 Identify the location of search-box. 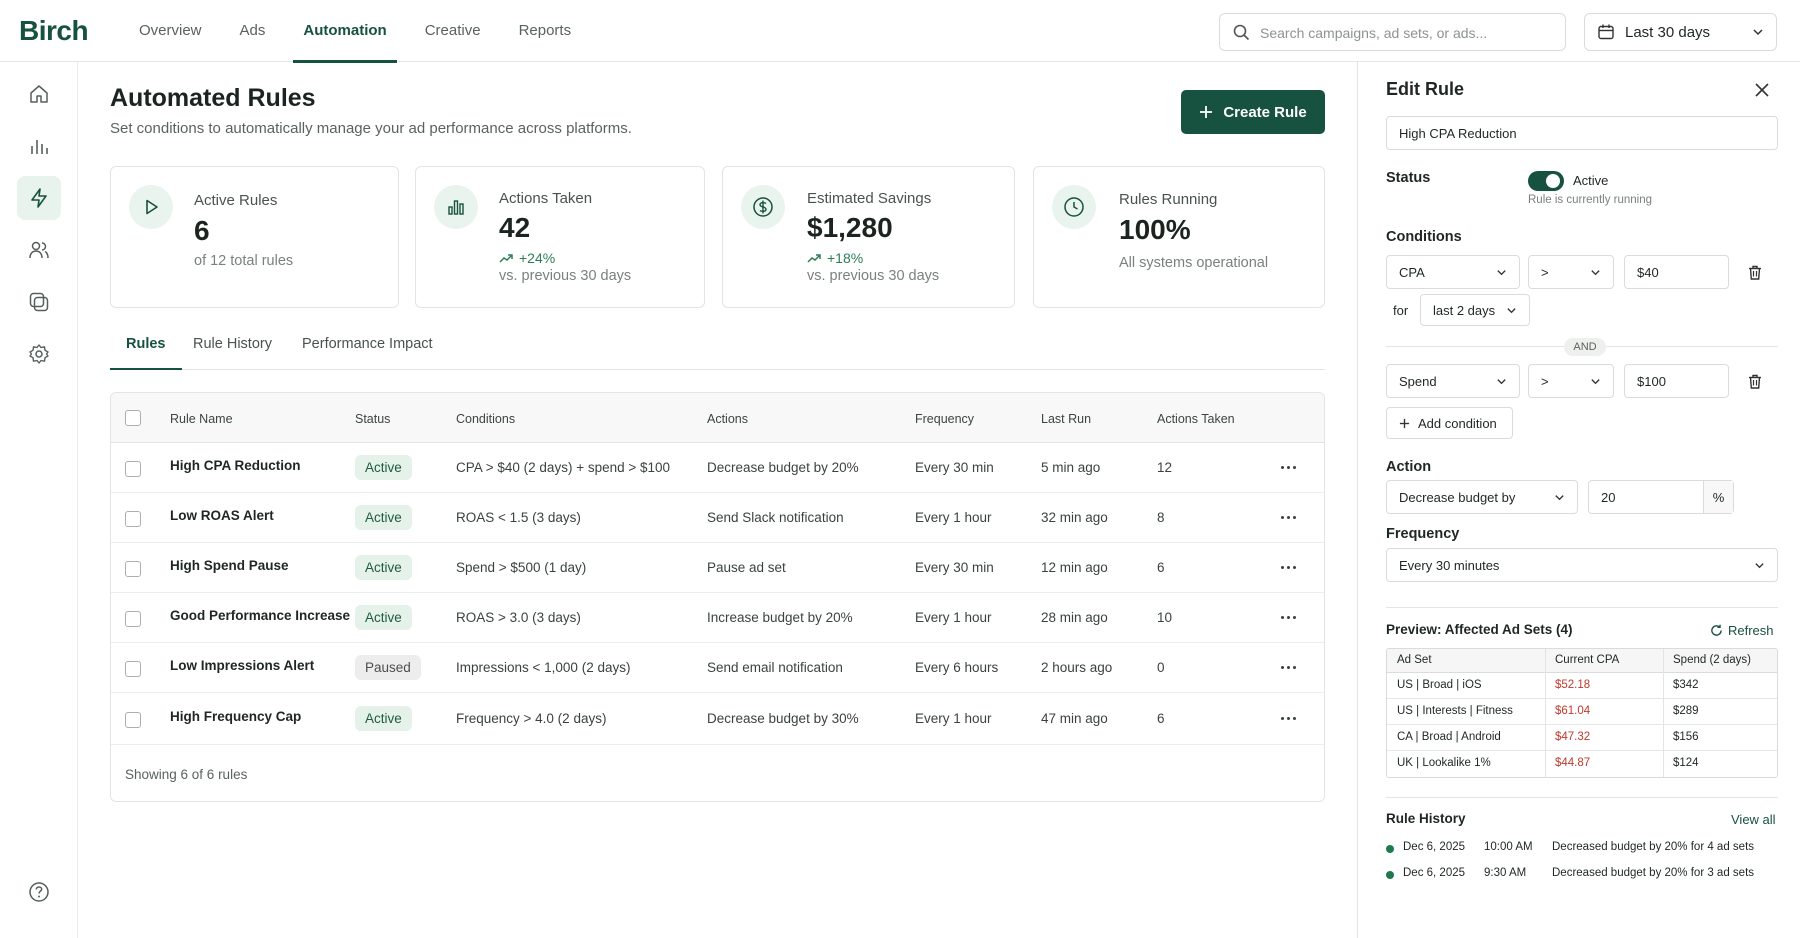
(1392, 32).